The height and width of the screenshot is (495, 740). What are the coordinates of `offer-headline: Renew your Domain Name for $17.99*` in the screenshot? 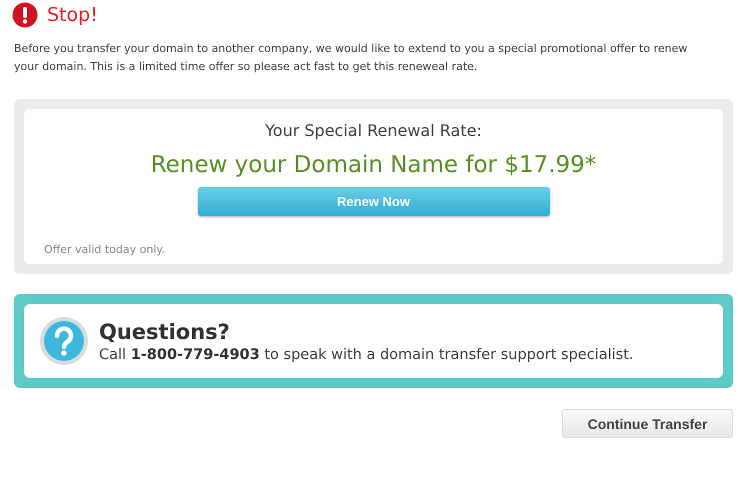 It's located at (373, 165).